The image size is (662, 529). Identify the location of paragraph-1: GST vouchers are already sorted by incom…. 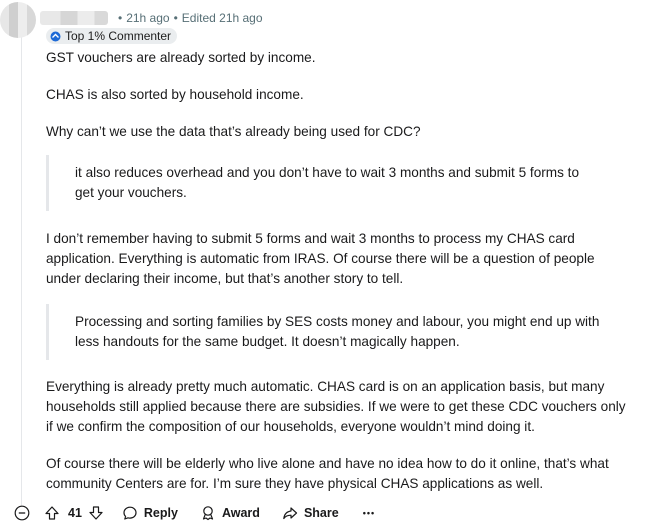
(181, 57).